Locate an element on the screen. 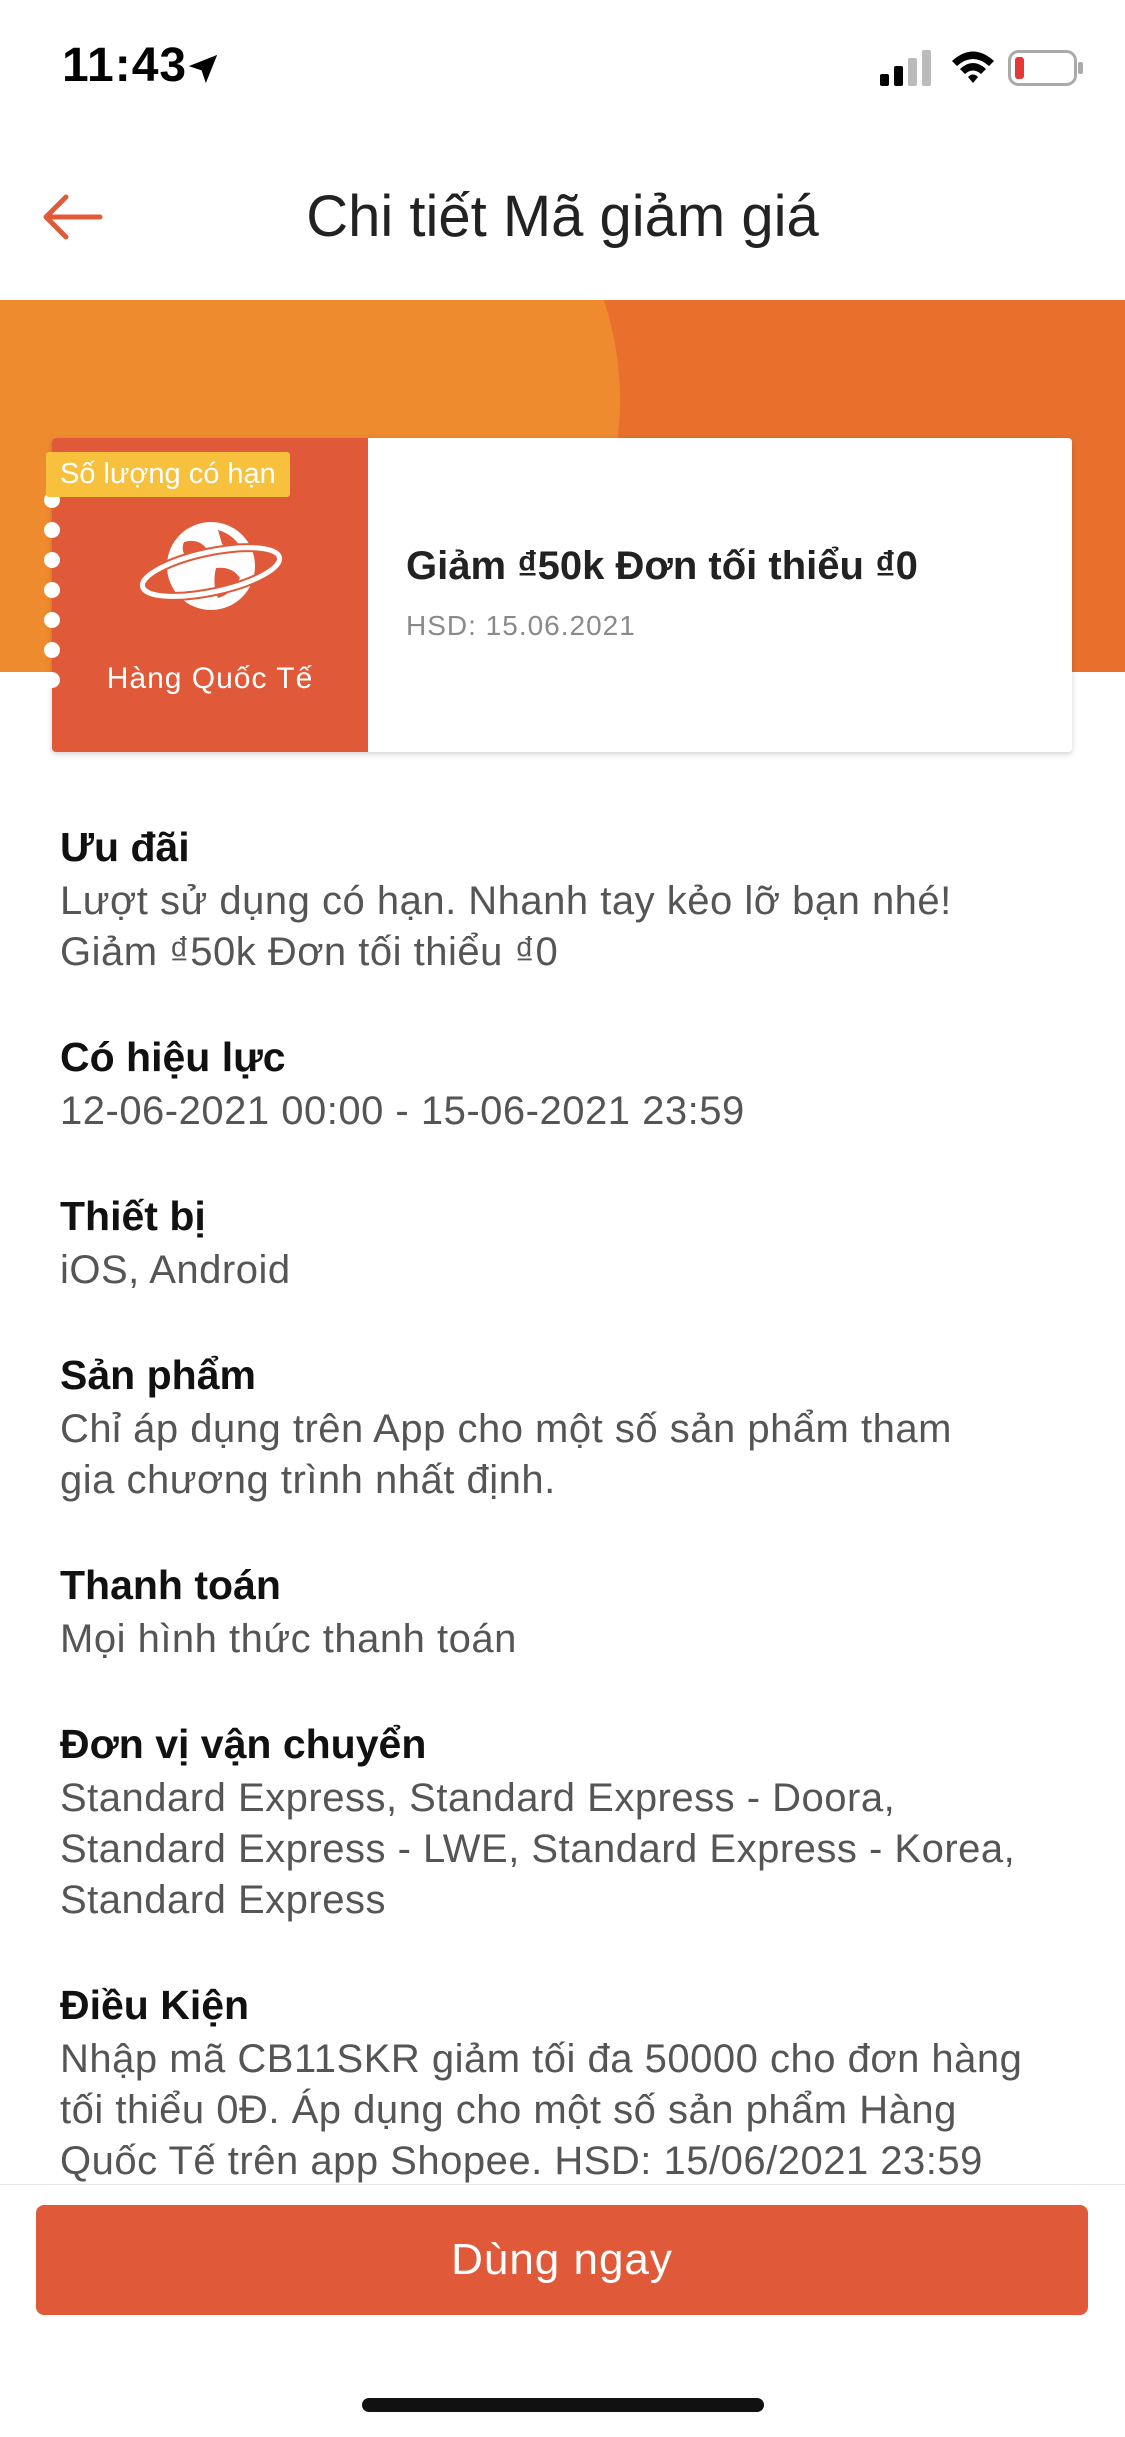 This screenshot has width=1125, height=2437. section-text: Giảm ₫50k Đơn tối thiểu ₫0 is located at coordinates (309, 952).